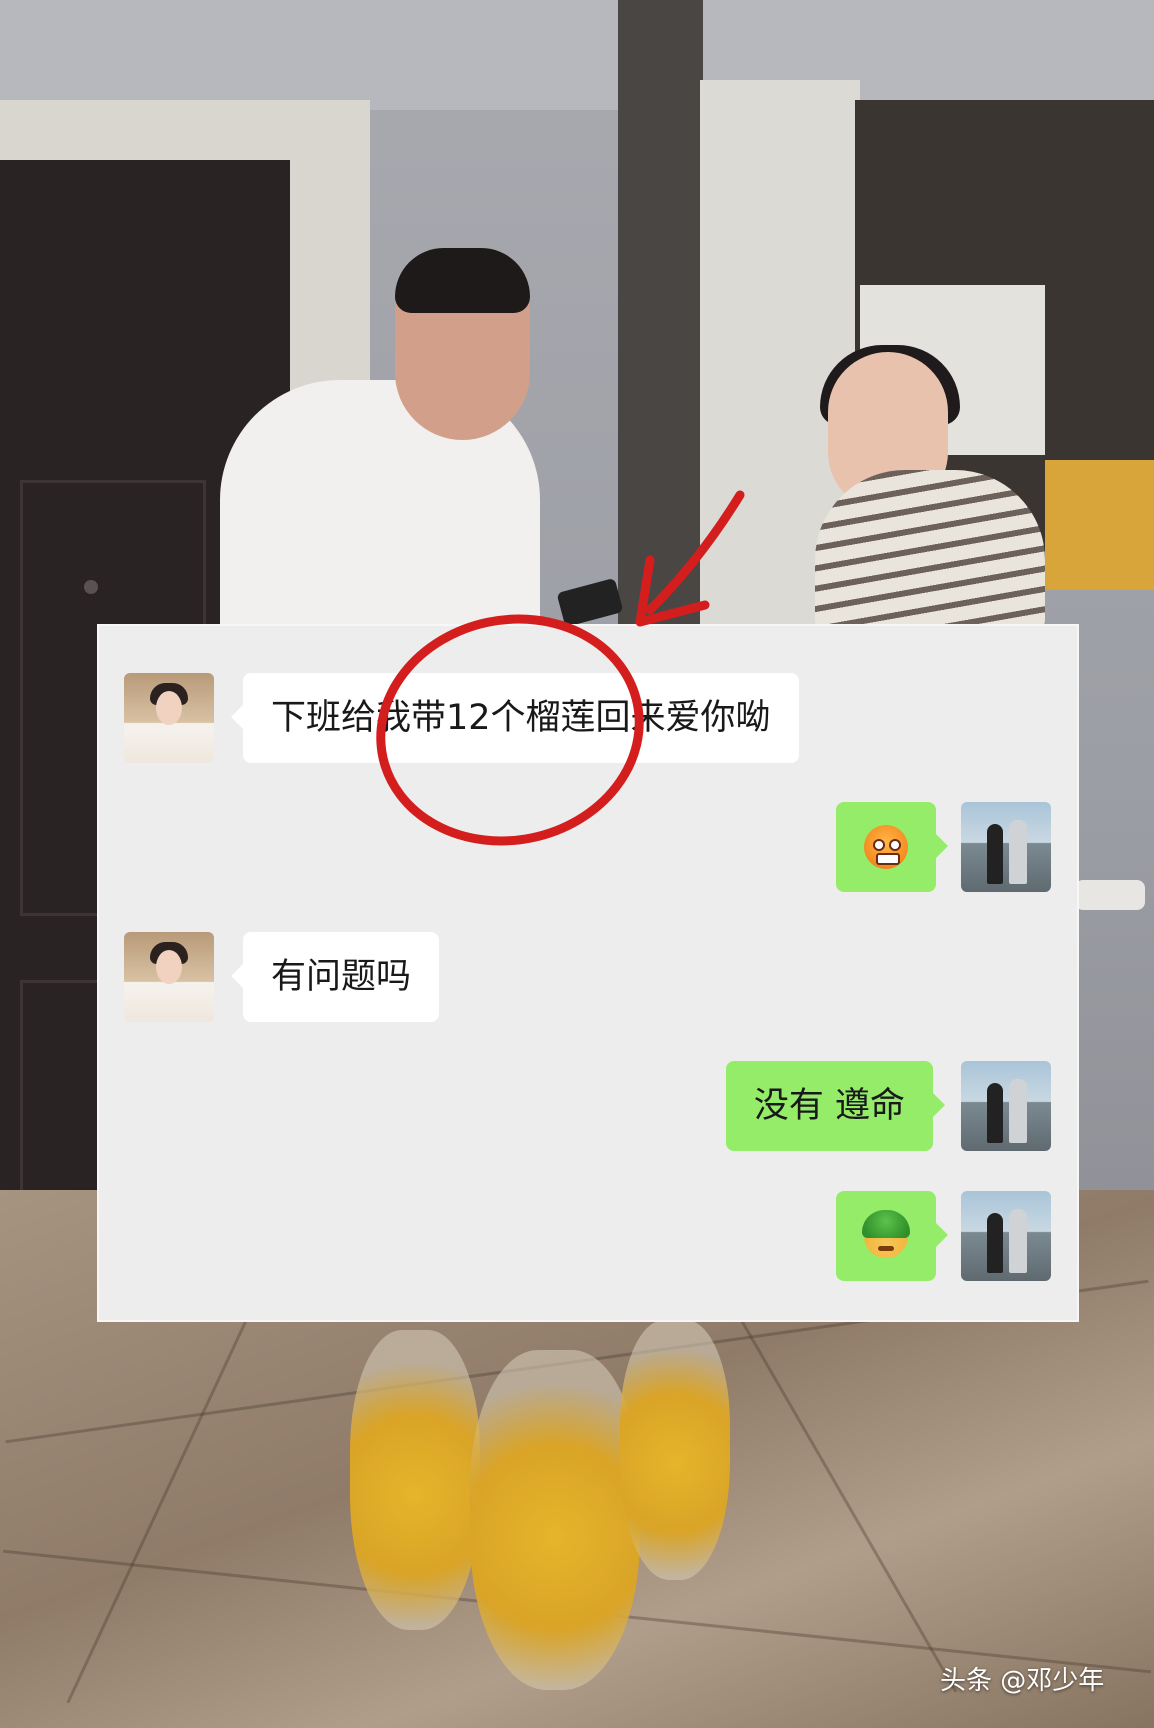 The width and height of the screenshot is (1154, 1728). I want to click on woman-striped-shirt, so click(930, 550).